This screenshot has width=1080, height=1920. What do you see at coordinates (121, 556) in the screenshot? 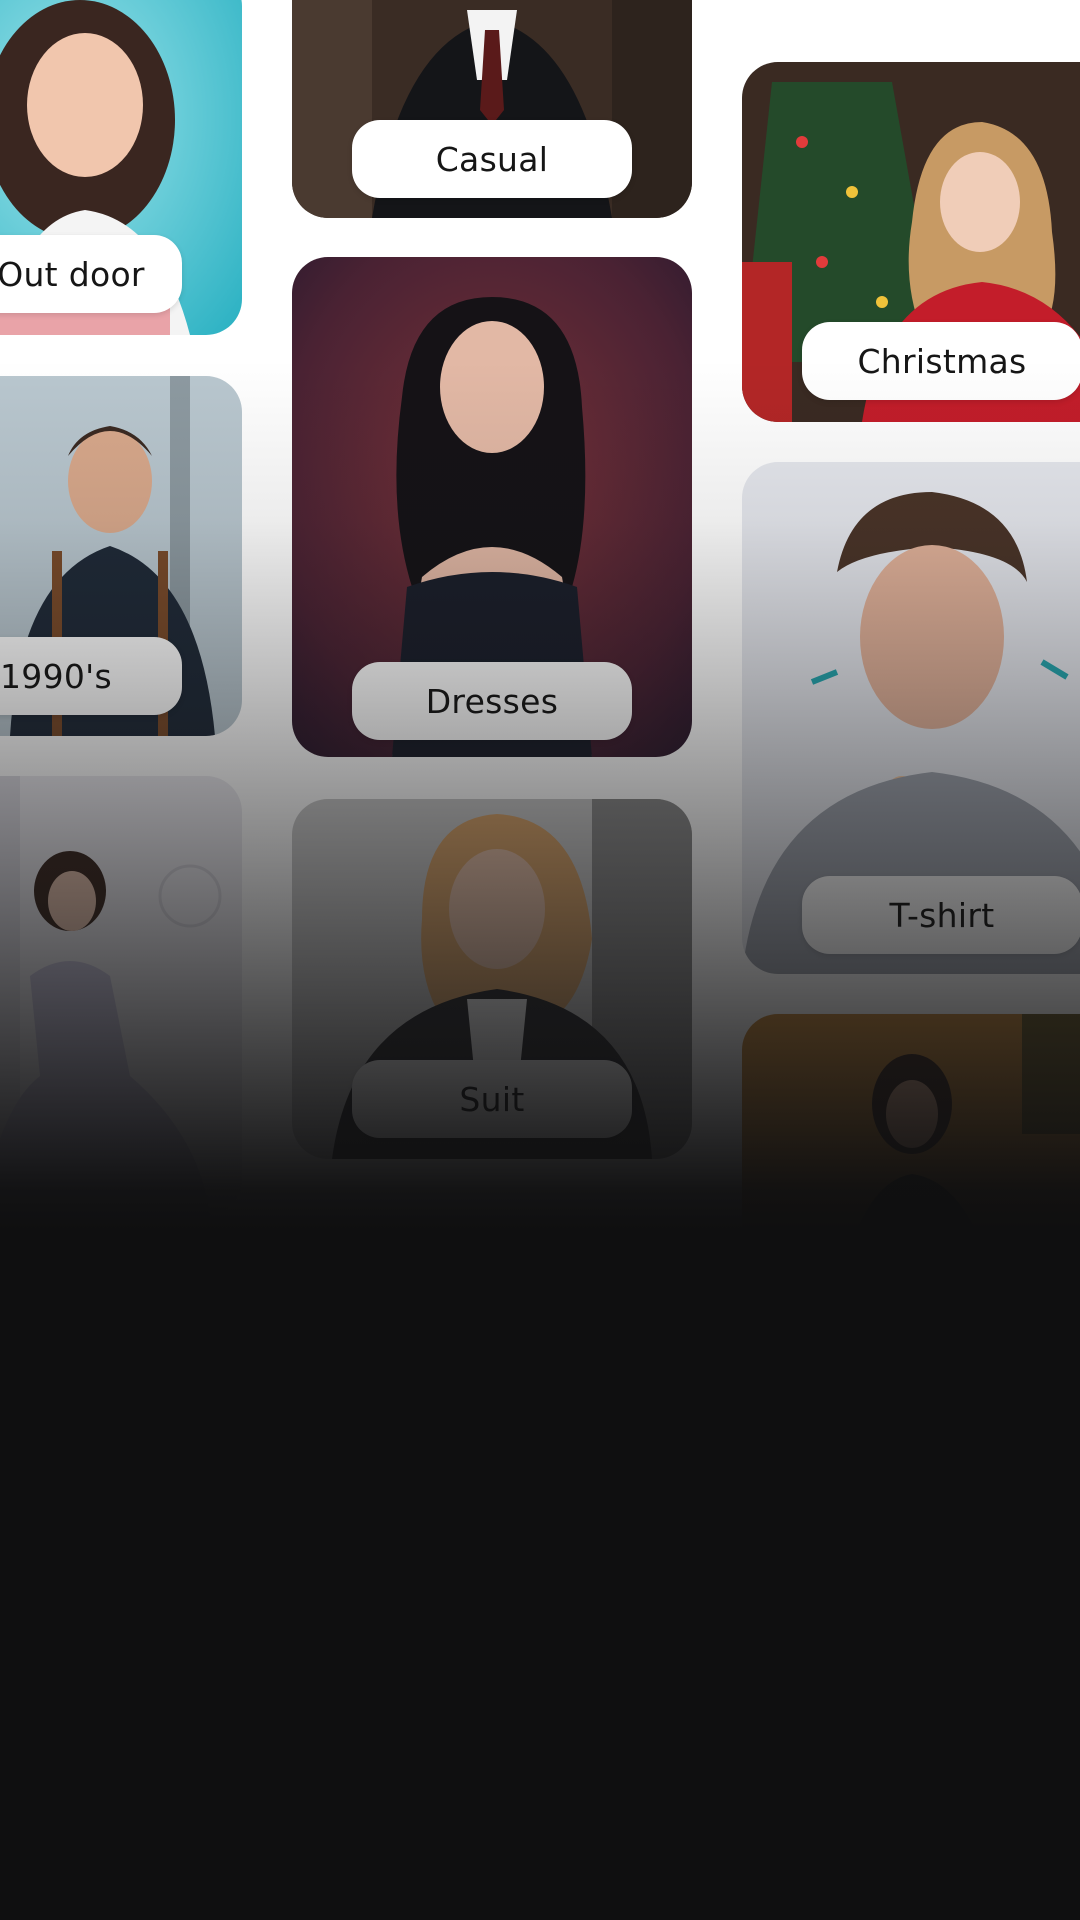
I see `category-card-nineties: 1990's` at bounding box center [121, 556].